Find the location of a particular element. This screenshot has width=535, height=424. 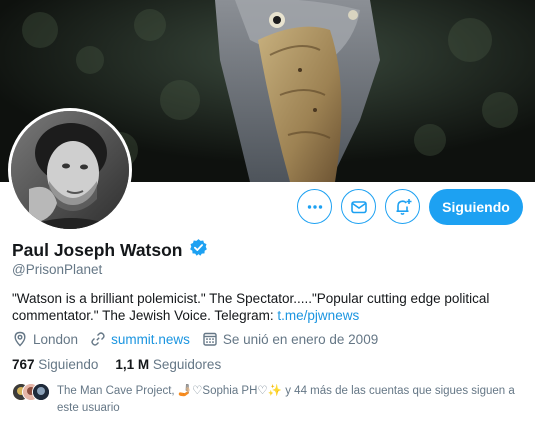

following-stat-link: 767 Siguiendo is located at coordinates (55, 364).